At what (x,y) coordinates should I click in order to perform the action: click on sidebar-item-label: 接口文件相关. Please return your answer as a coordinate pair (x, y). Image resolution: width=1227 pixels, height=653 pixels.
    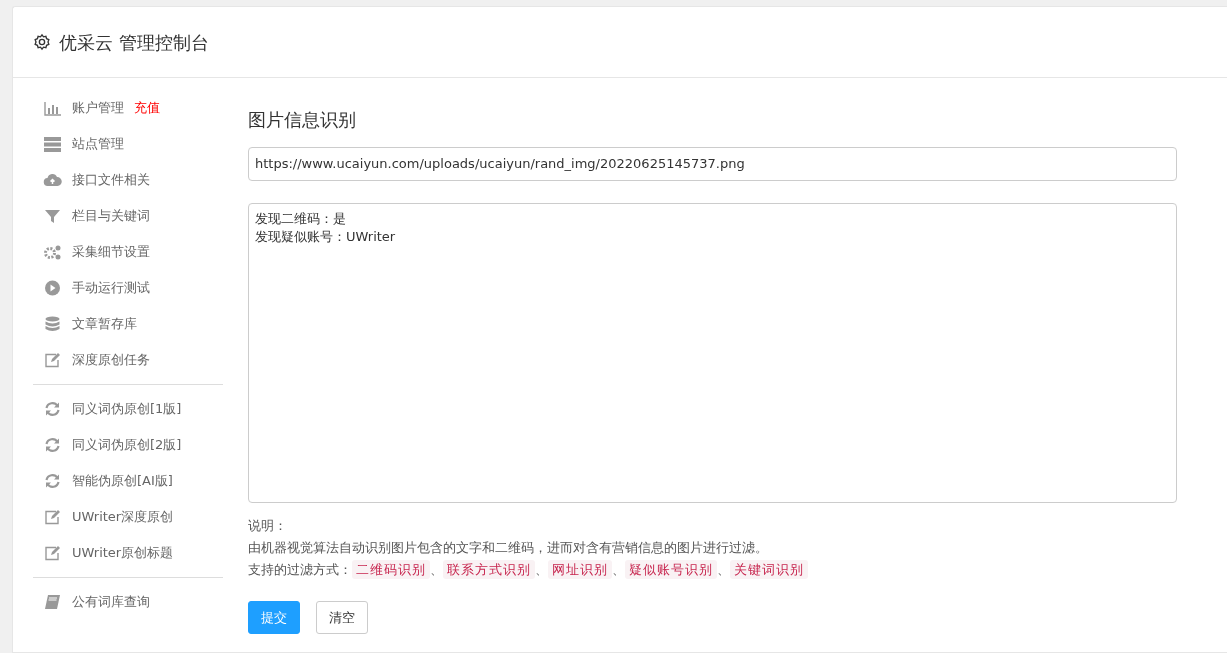
    Looking at the image, I should click on (111, 180).